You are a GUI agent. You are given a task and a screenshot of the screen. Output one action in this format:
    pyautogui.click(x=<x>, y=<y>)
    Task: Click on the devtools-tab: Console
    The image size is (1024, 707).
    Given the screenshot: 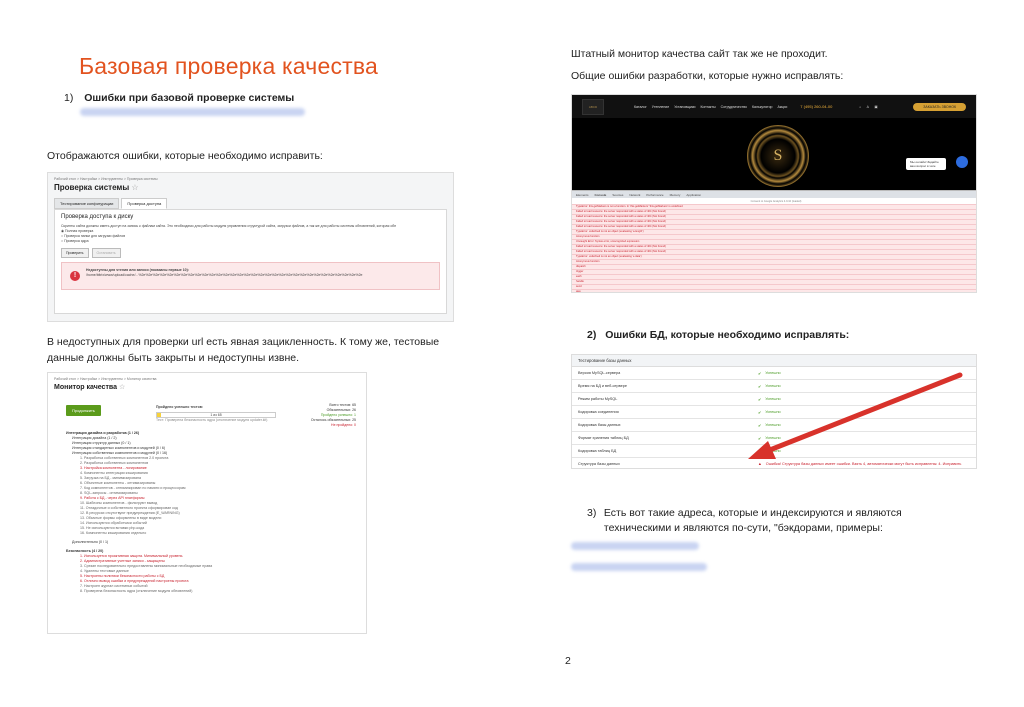 What is the action you would take?
    pyautogui.click(x=601, y=195)
    